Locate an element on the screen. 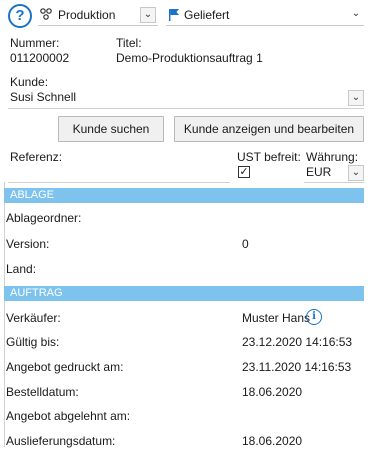 Image resolution: width=368 pixels, height=453 pixels. divider is located at coordinates (4, 314).